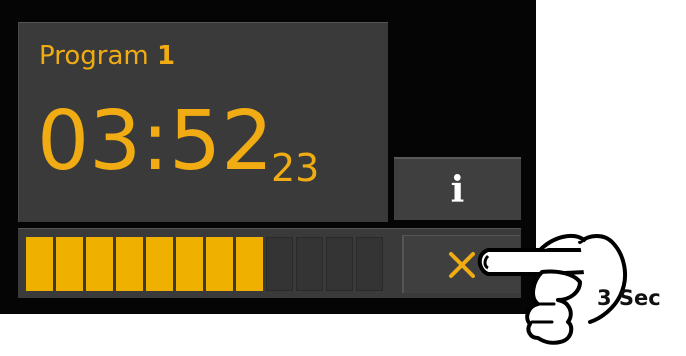 The image size is (686, 356). I want to click on progress-bar, so click(204, 264).